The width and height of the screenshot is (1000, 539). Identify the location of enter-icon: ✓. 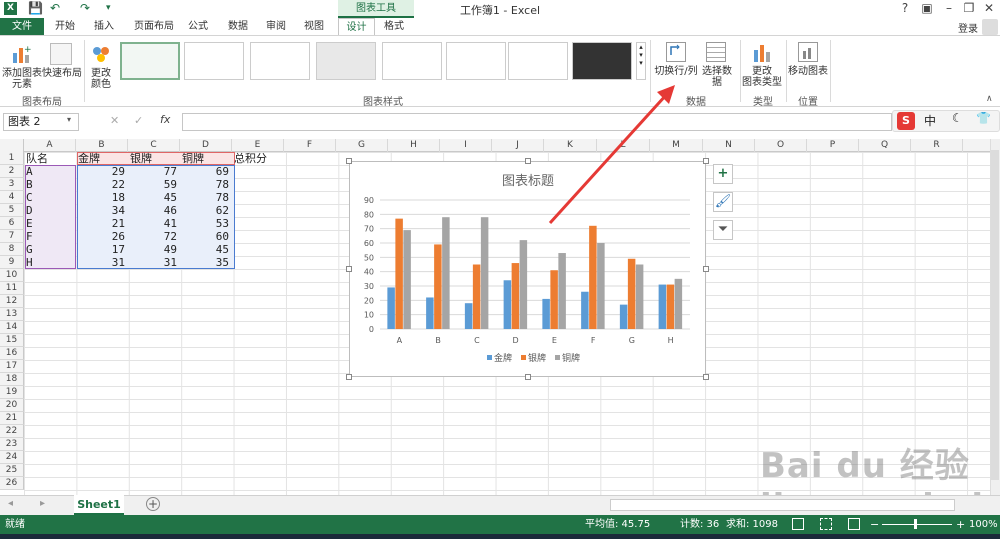
(138, 120).